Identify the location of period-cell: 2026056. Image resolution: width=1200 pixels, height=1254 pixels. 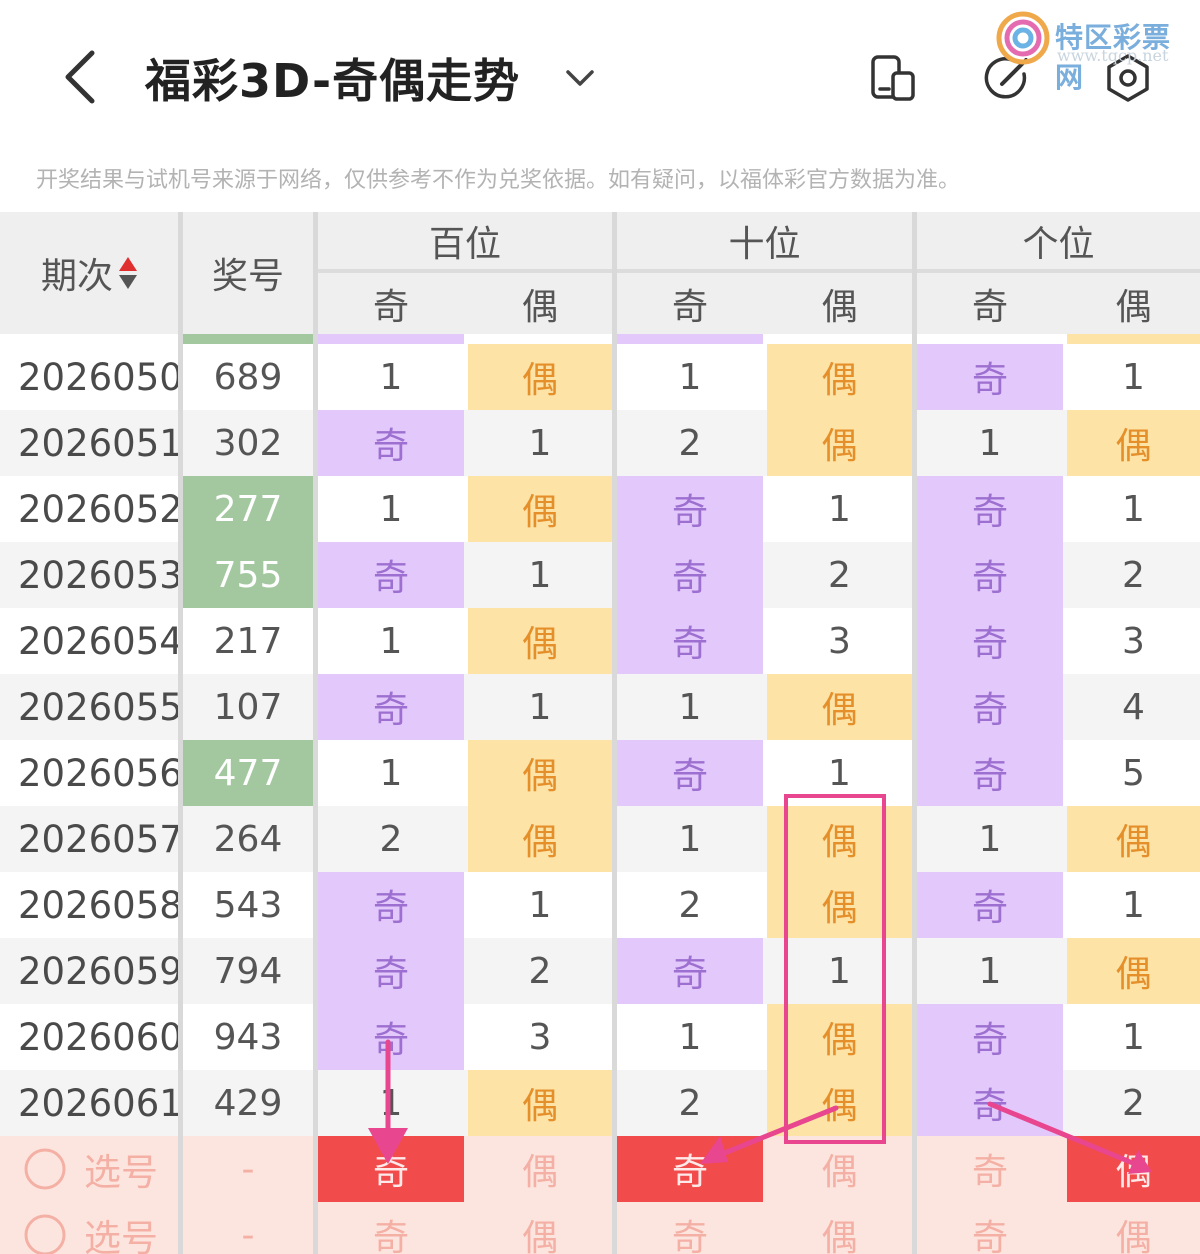
(100, 773).